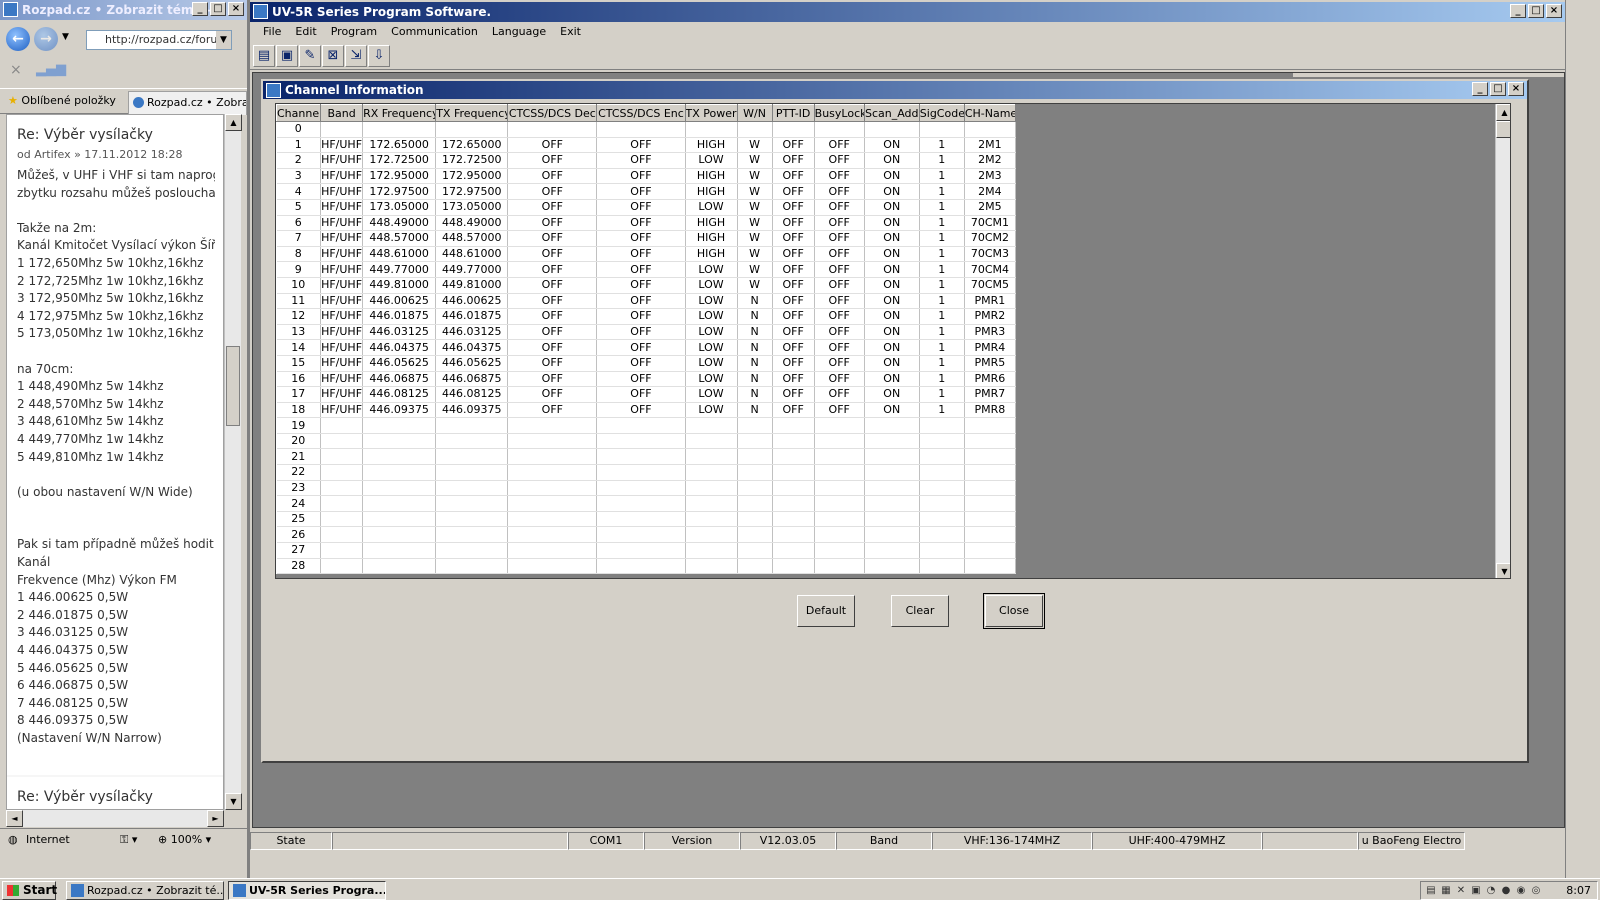  Describe the element at coordinates (472, 363) in the screenshot. I see `table-cell: 446.05625` at that location.